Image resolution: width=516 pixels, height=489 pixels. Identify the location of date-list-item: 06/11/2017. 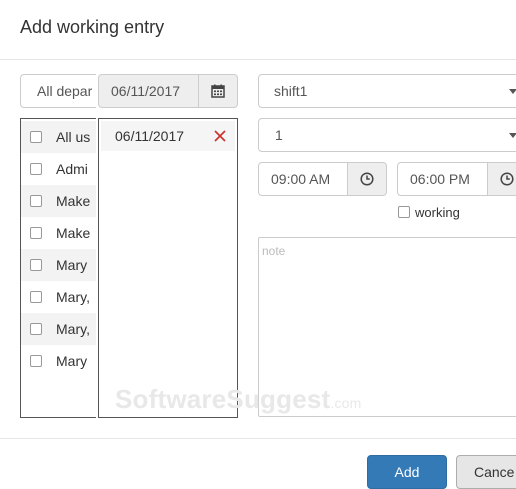
(168, 136).